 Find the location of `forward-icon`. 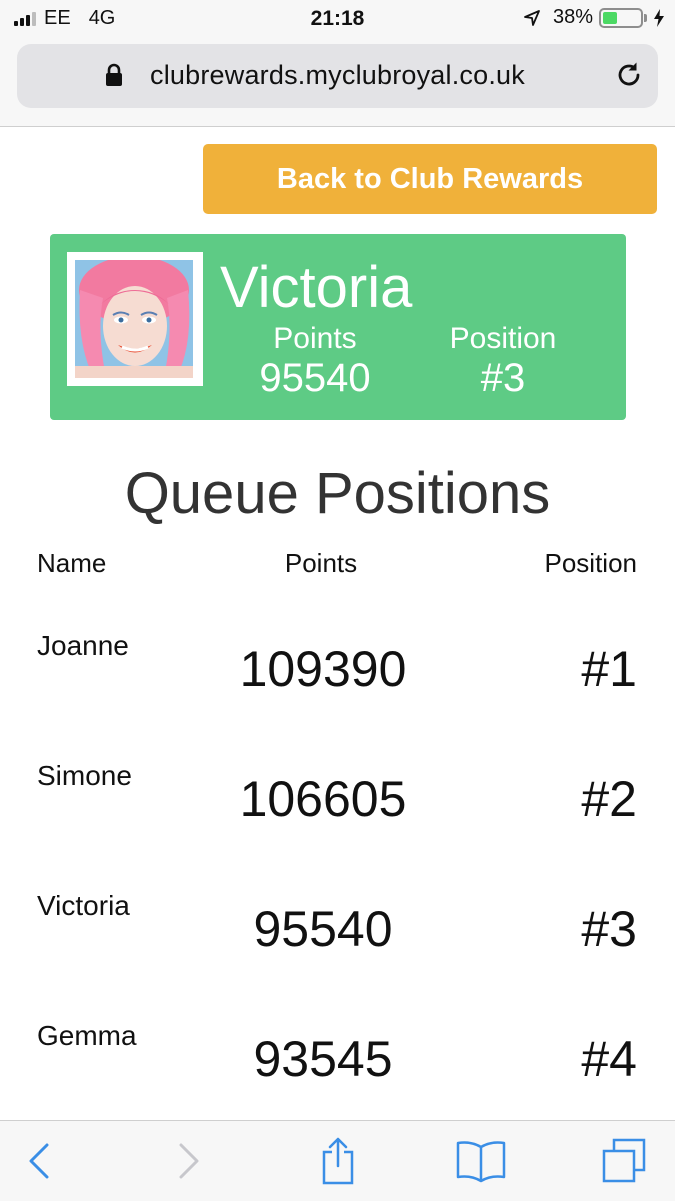

forward-icon is located at coordinates (189, 1161).